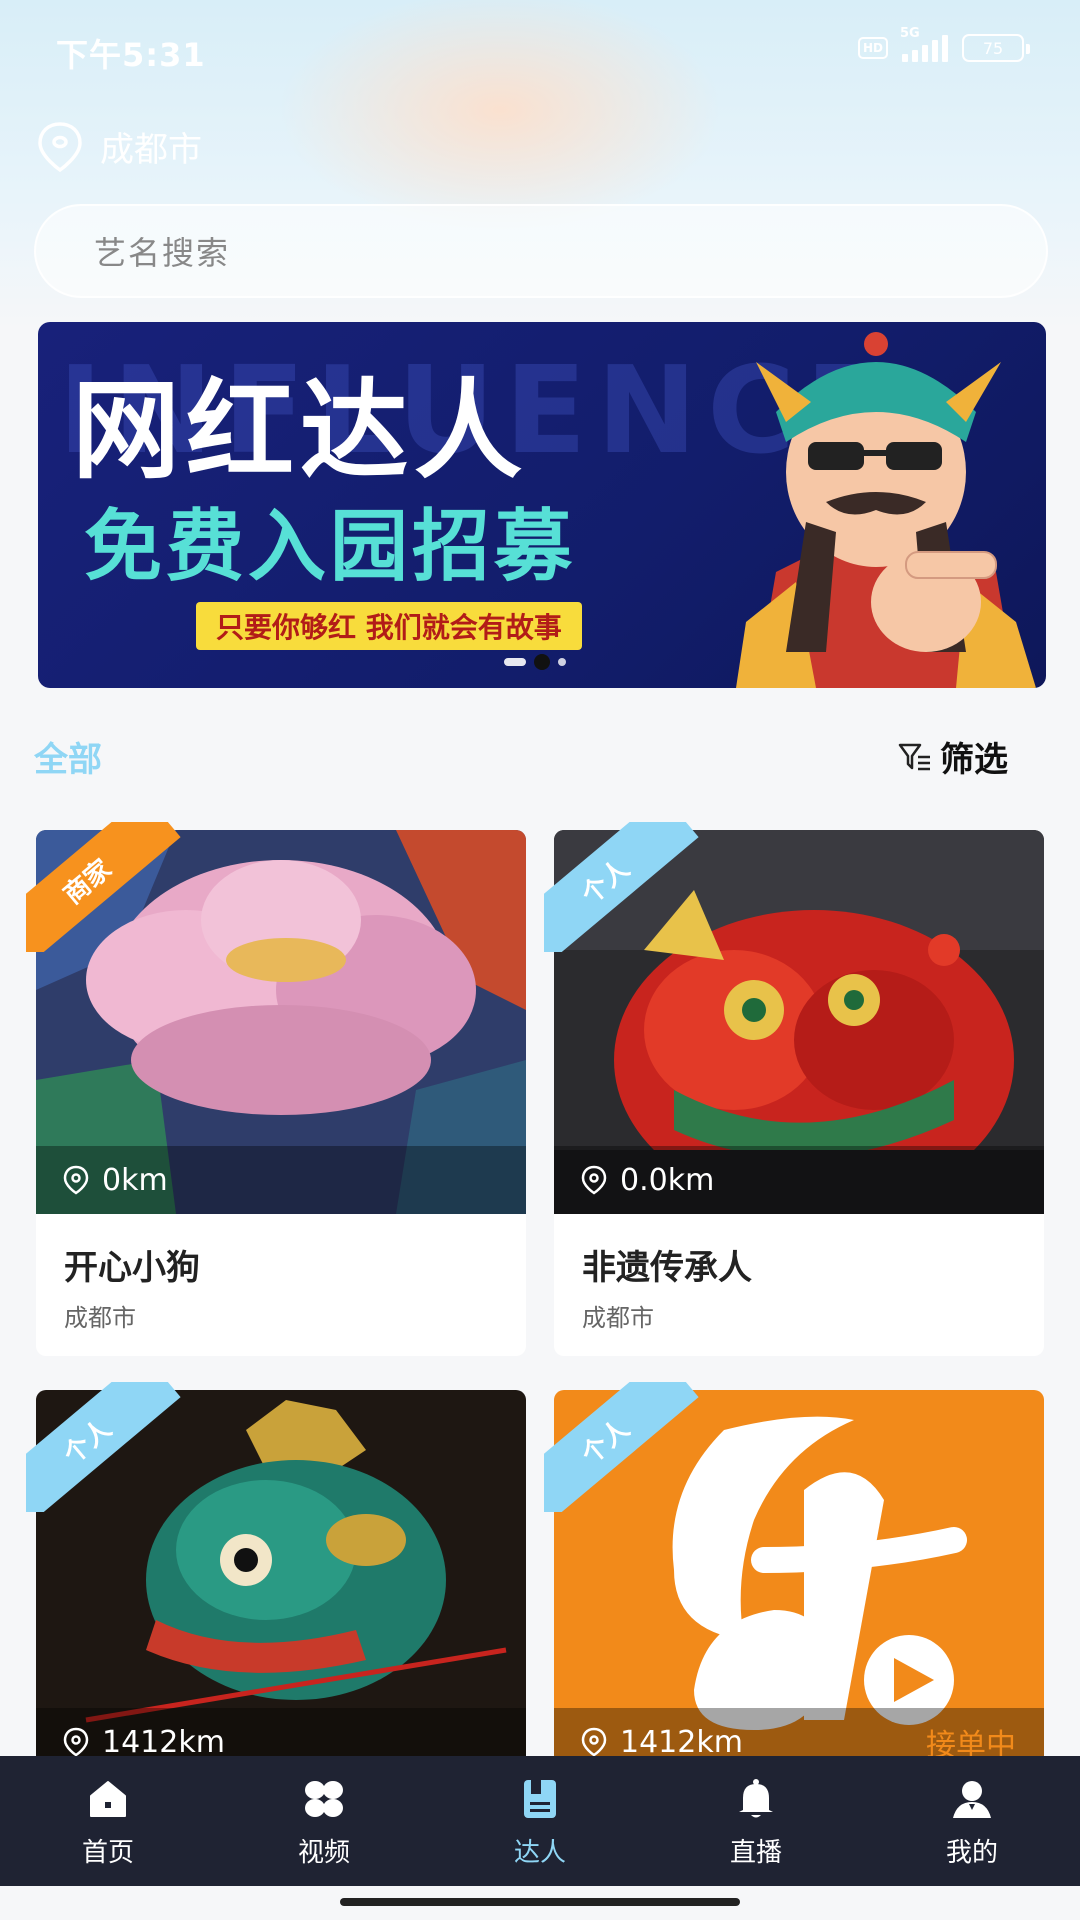 This screenshot has height=1920, width=1080. I want to click on banner-pagination, so click(535, 662).